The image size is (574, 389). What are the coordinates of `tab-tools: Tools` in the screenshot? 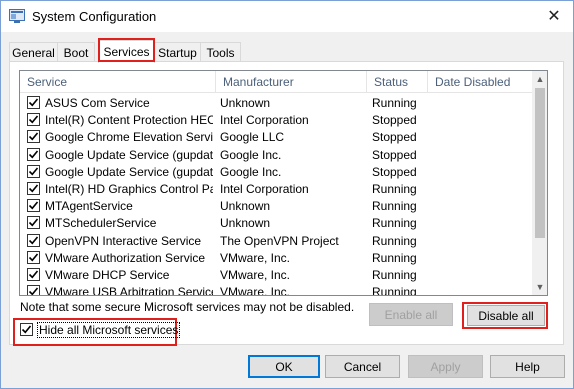 It's located at (220, 52).